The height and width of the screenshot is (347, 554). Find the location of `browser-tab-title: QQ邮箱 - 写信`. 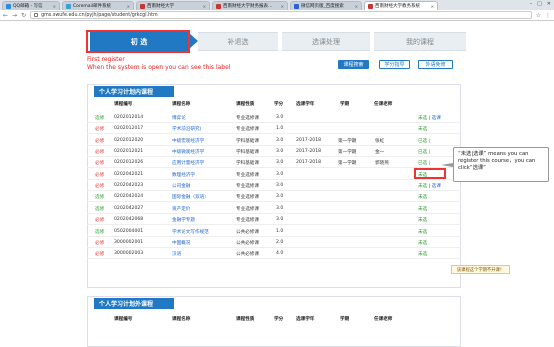

browser-tab-title: QQ邮箱 - 写信 is located at coordinates (28, 6).